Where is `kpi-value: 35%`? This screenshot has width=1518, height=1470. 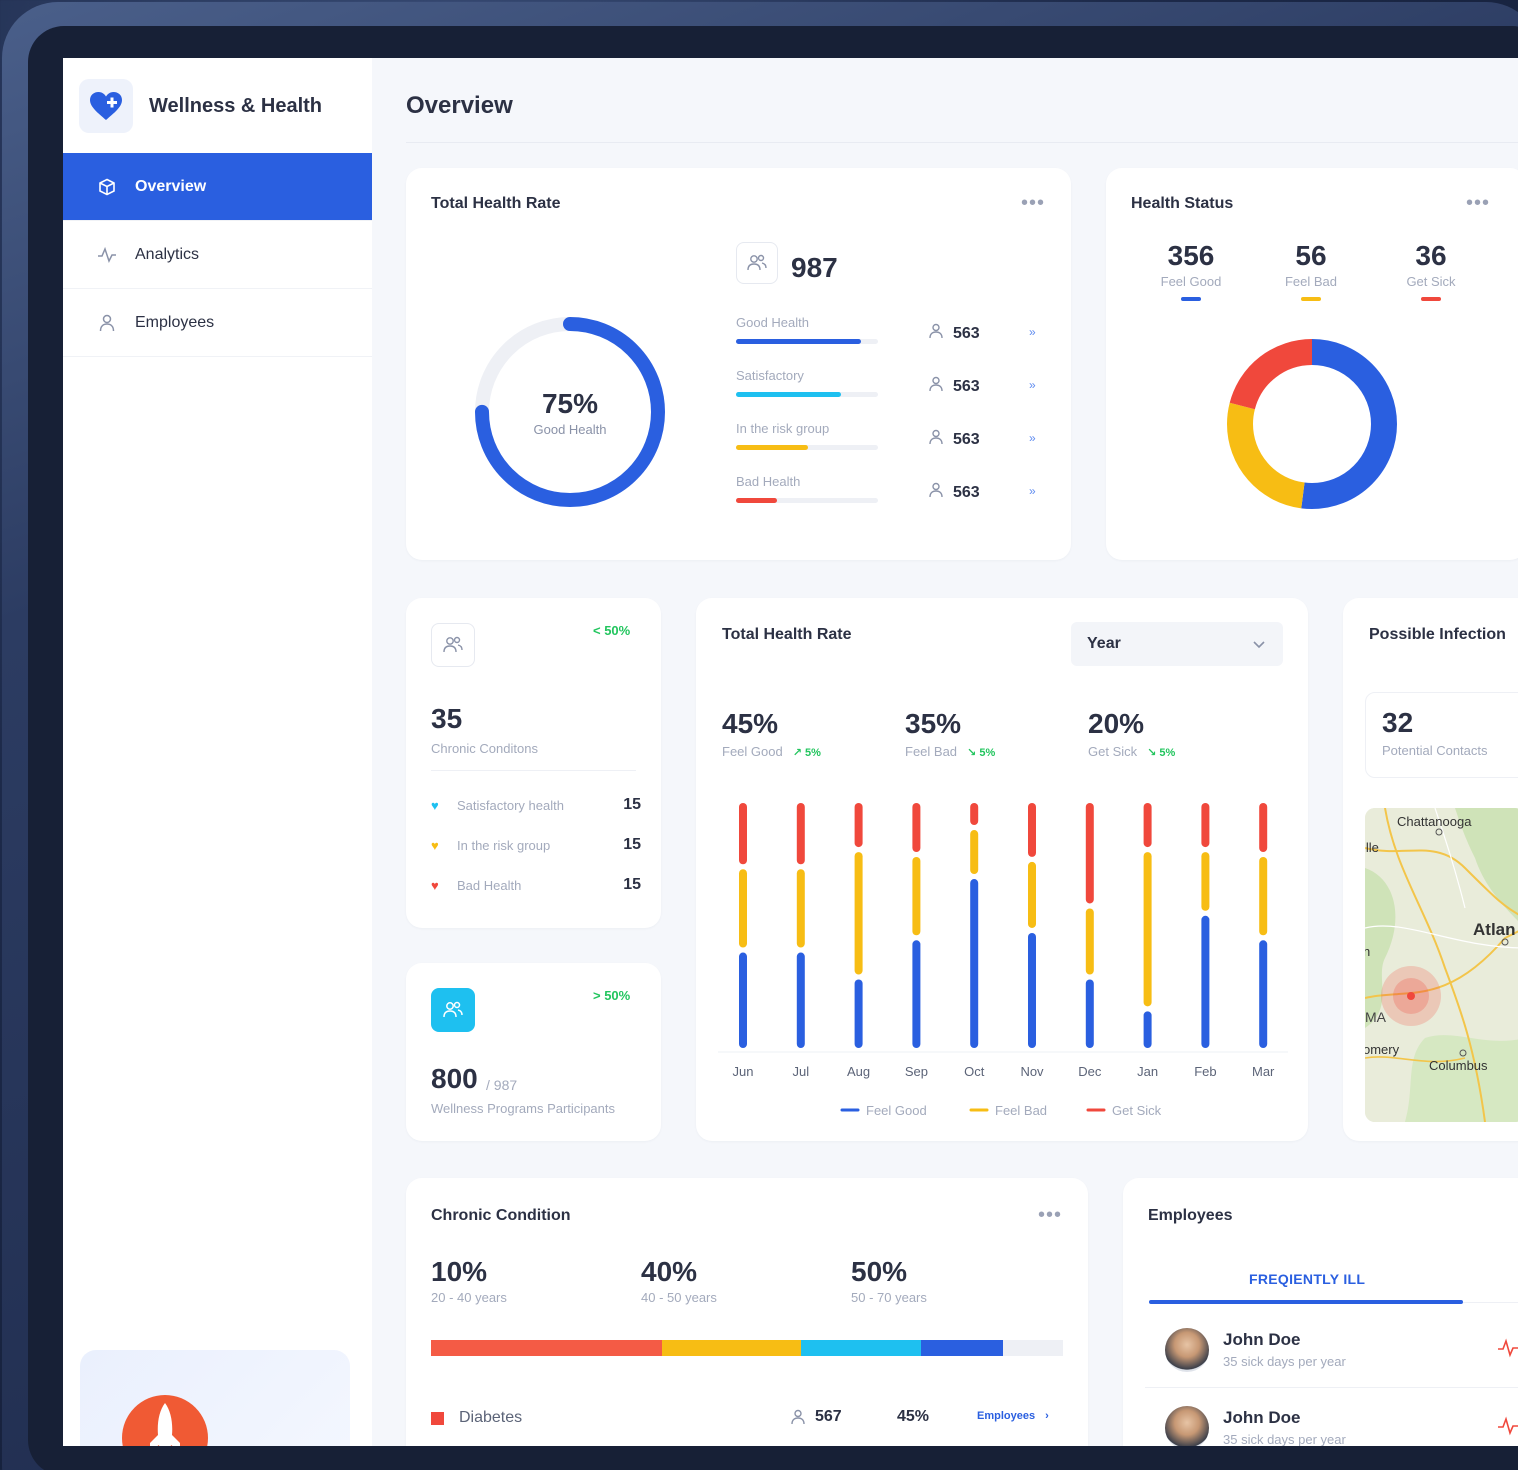 kpi-value: 35% is located at coordinates (933, 723).